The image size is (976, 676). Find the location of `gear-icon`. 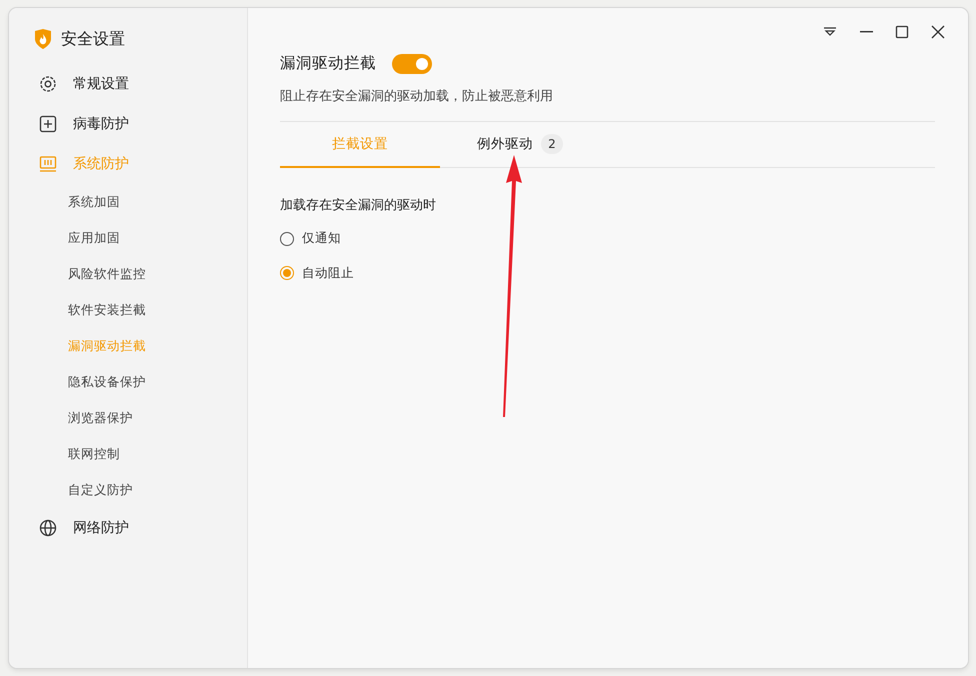

gear-icon is located at coordinates (48, 84).